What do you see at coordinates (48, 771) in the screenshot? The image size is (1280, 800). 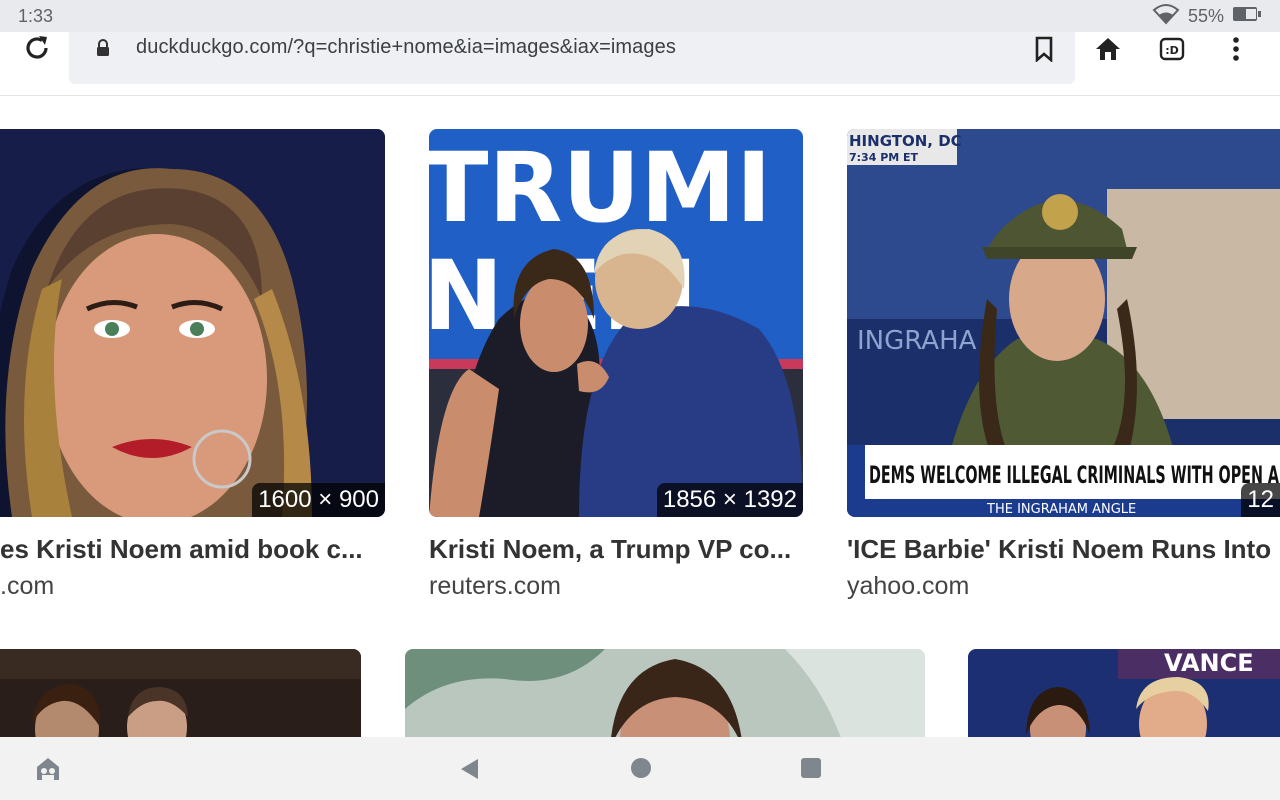 I see `assistant-home-icon` at bounding box center [48, 771].